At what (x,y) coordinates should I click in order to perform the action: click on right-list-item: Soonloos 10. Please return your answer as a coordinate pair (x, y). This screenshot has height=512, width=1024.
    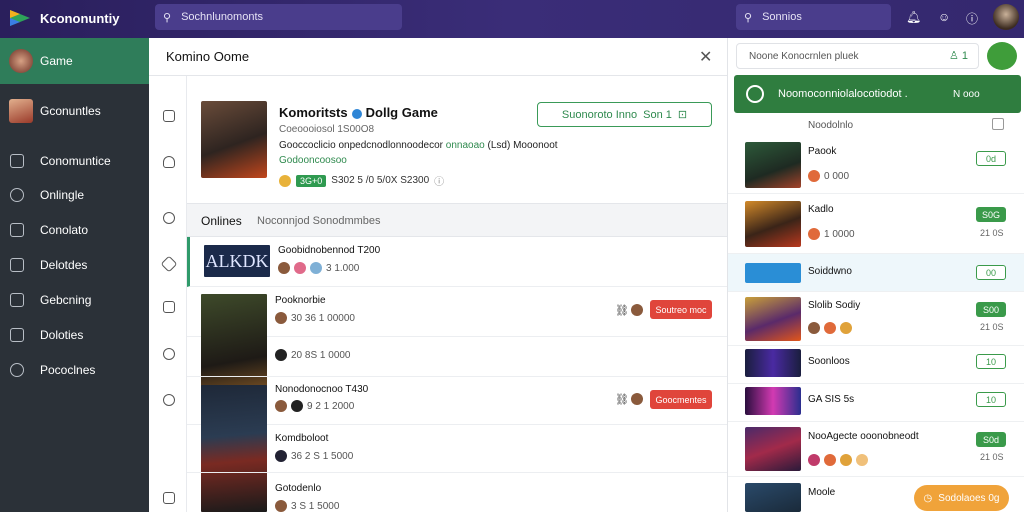
    Looking at the image, I should click on (876, 365).